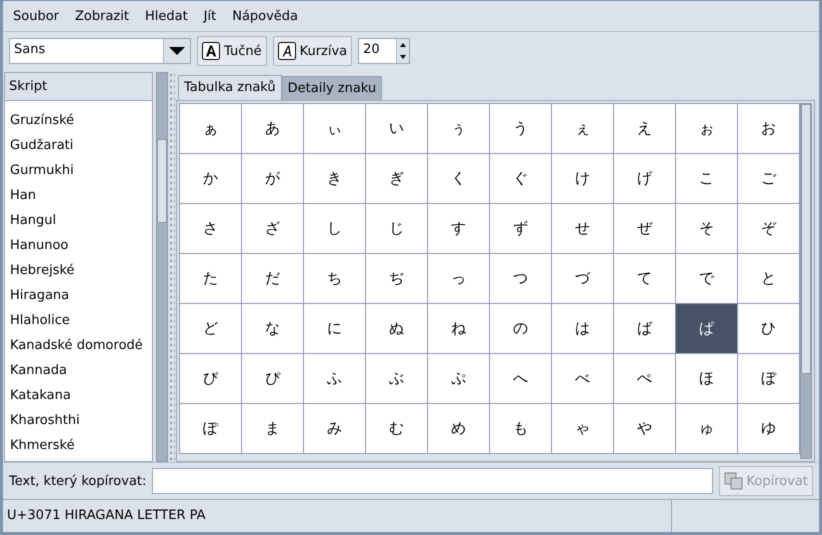  What do you see at coordinates (396, 328) in the screenshot?
I see `character-cell: ぬ` at bounding box center [396, 328].